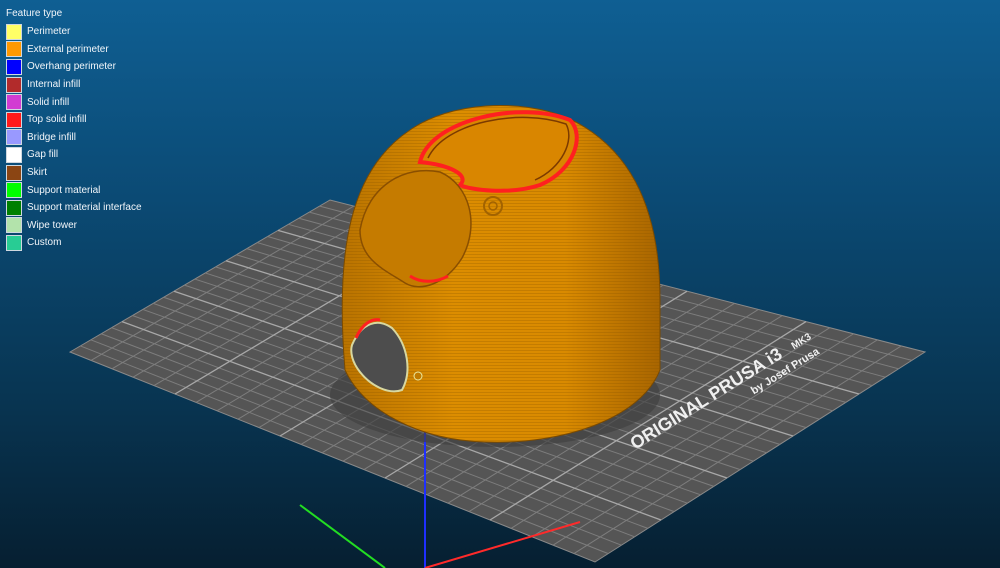 The width and height of the screenshot is (1000, 568). I want to click on legend-label: Support material, so click(64, 190).